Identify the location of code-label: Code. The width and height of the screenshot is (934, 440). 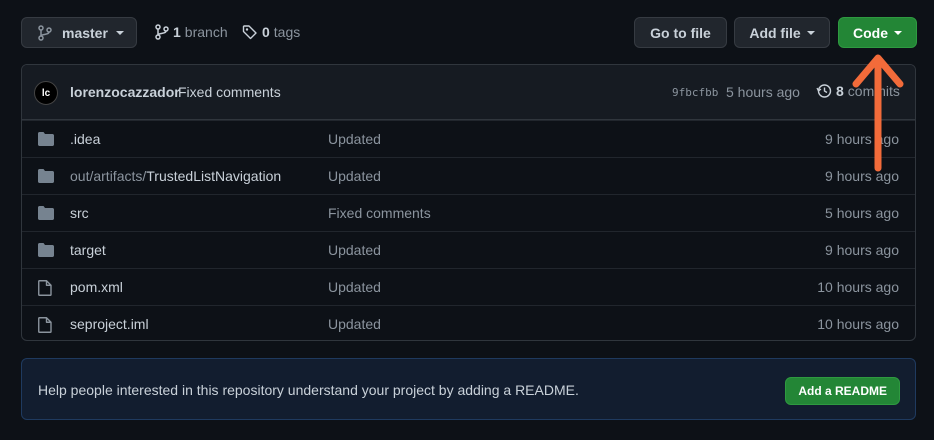
(870, 32).